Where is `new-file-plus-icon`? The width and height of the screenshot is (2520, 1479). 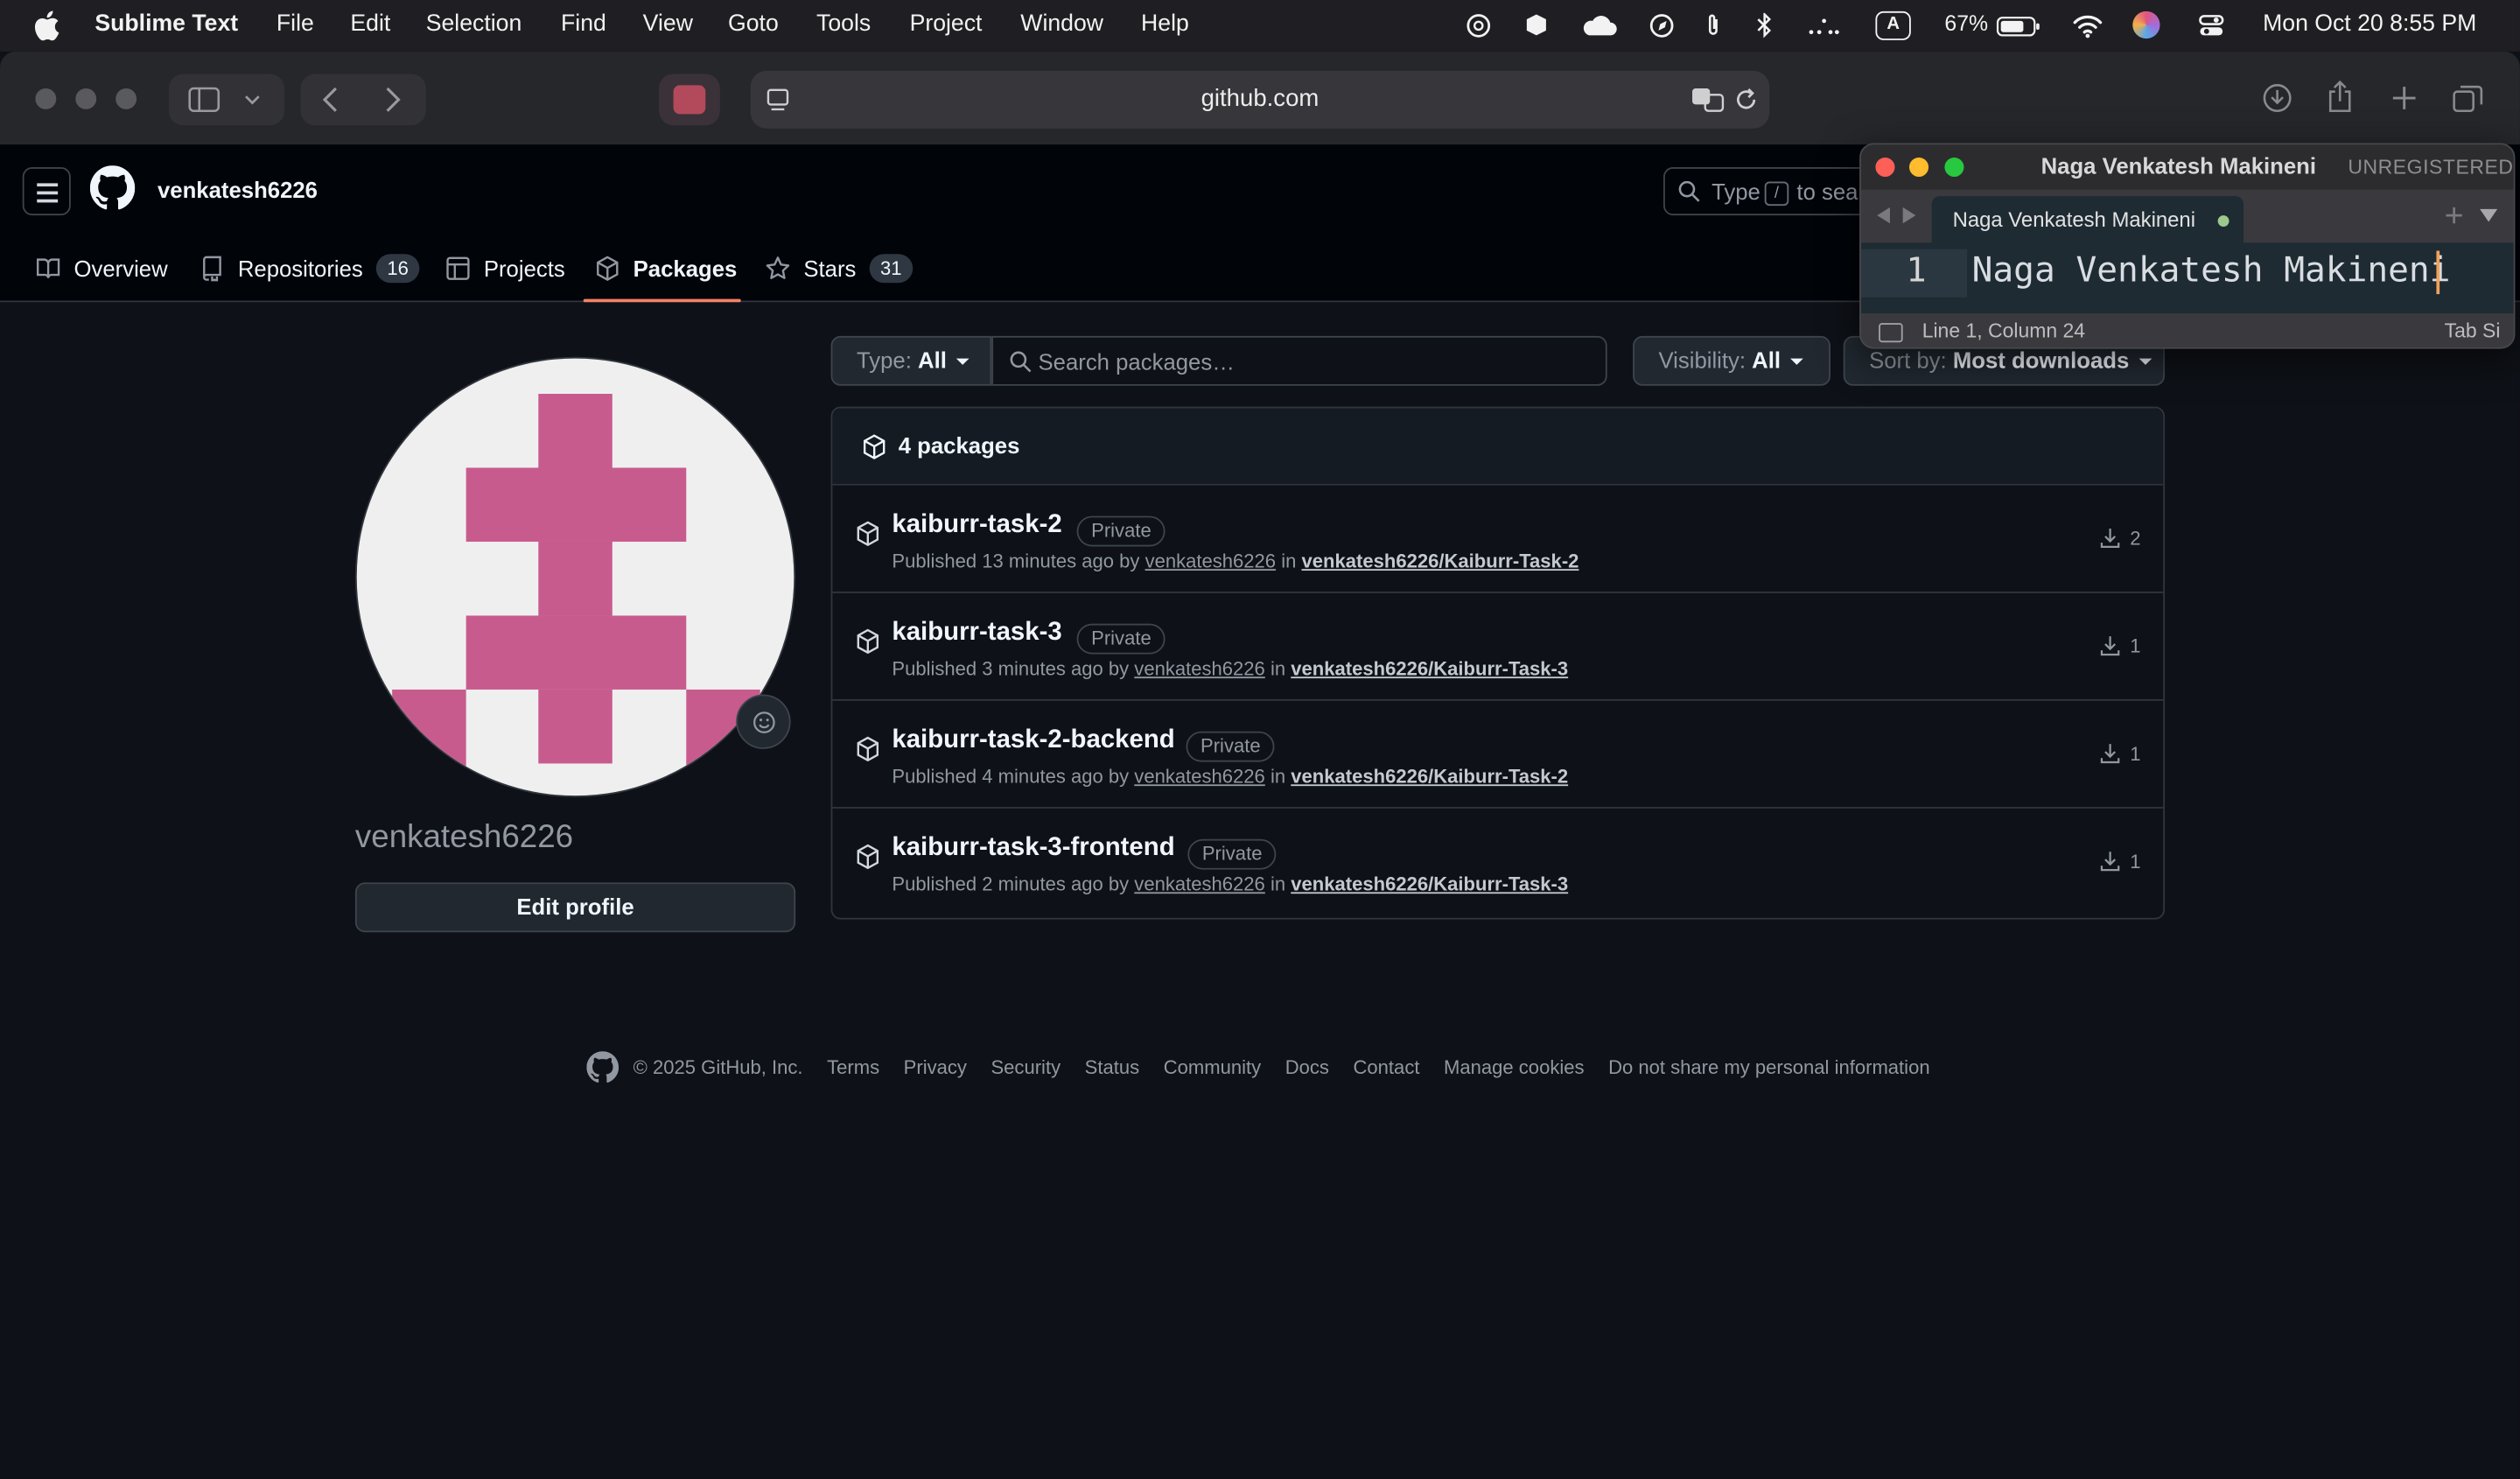
new-file-plus-icon is located at coordinates (2454, 216).